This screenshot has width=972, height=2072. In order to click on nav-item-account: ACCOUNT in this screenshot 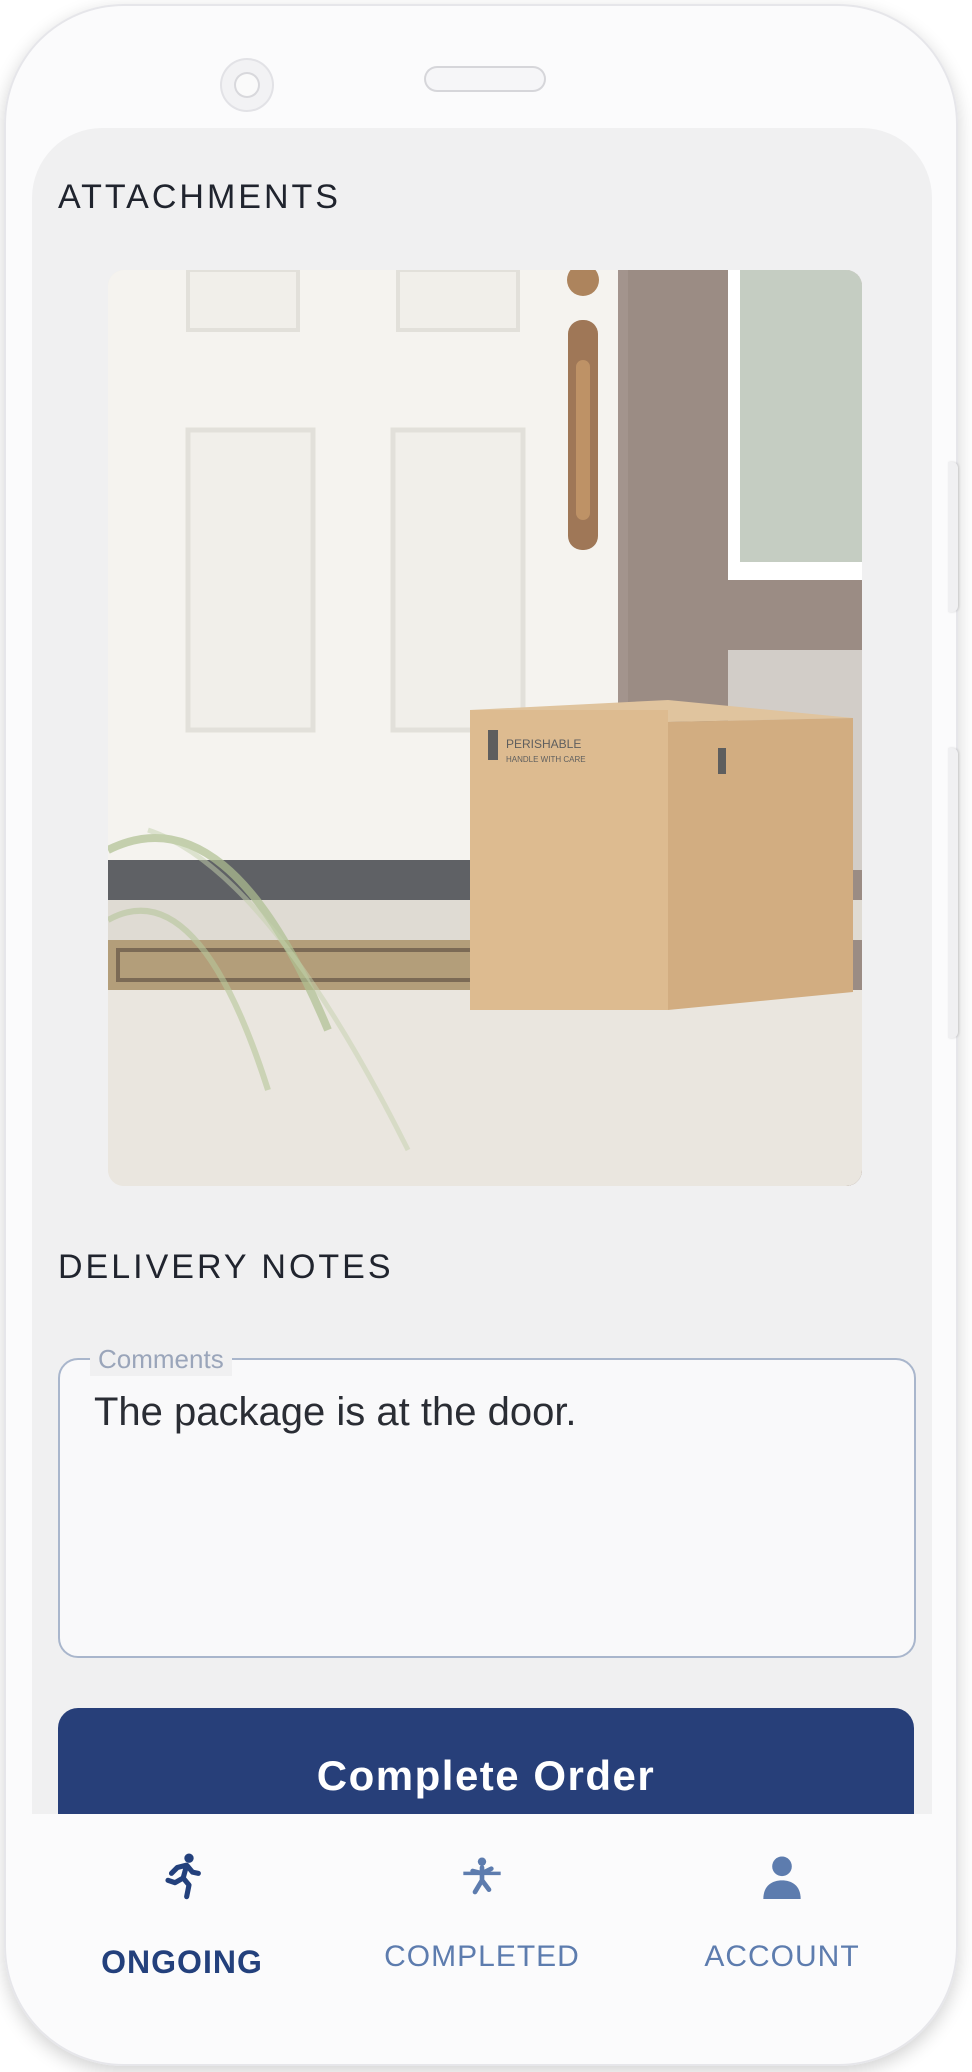, I will do `click(782, 1906)`.